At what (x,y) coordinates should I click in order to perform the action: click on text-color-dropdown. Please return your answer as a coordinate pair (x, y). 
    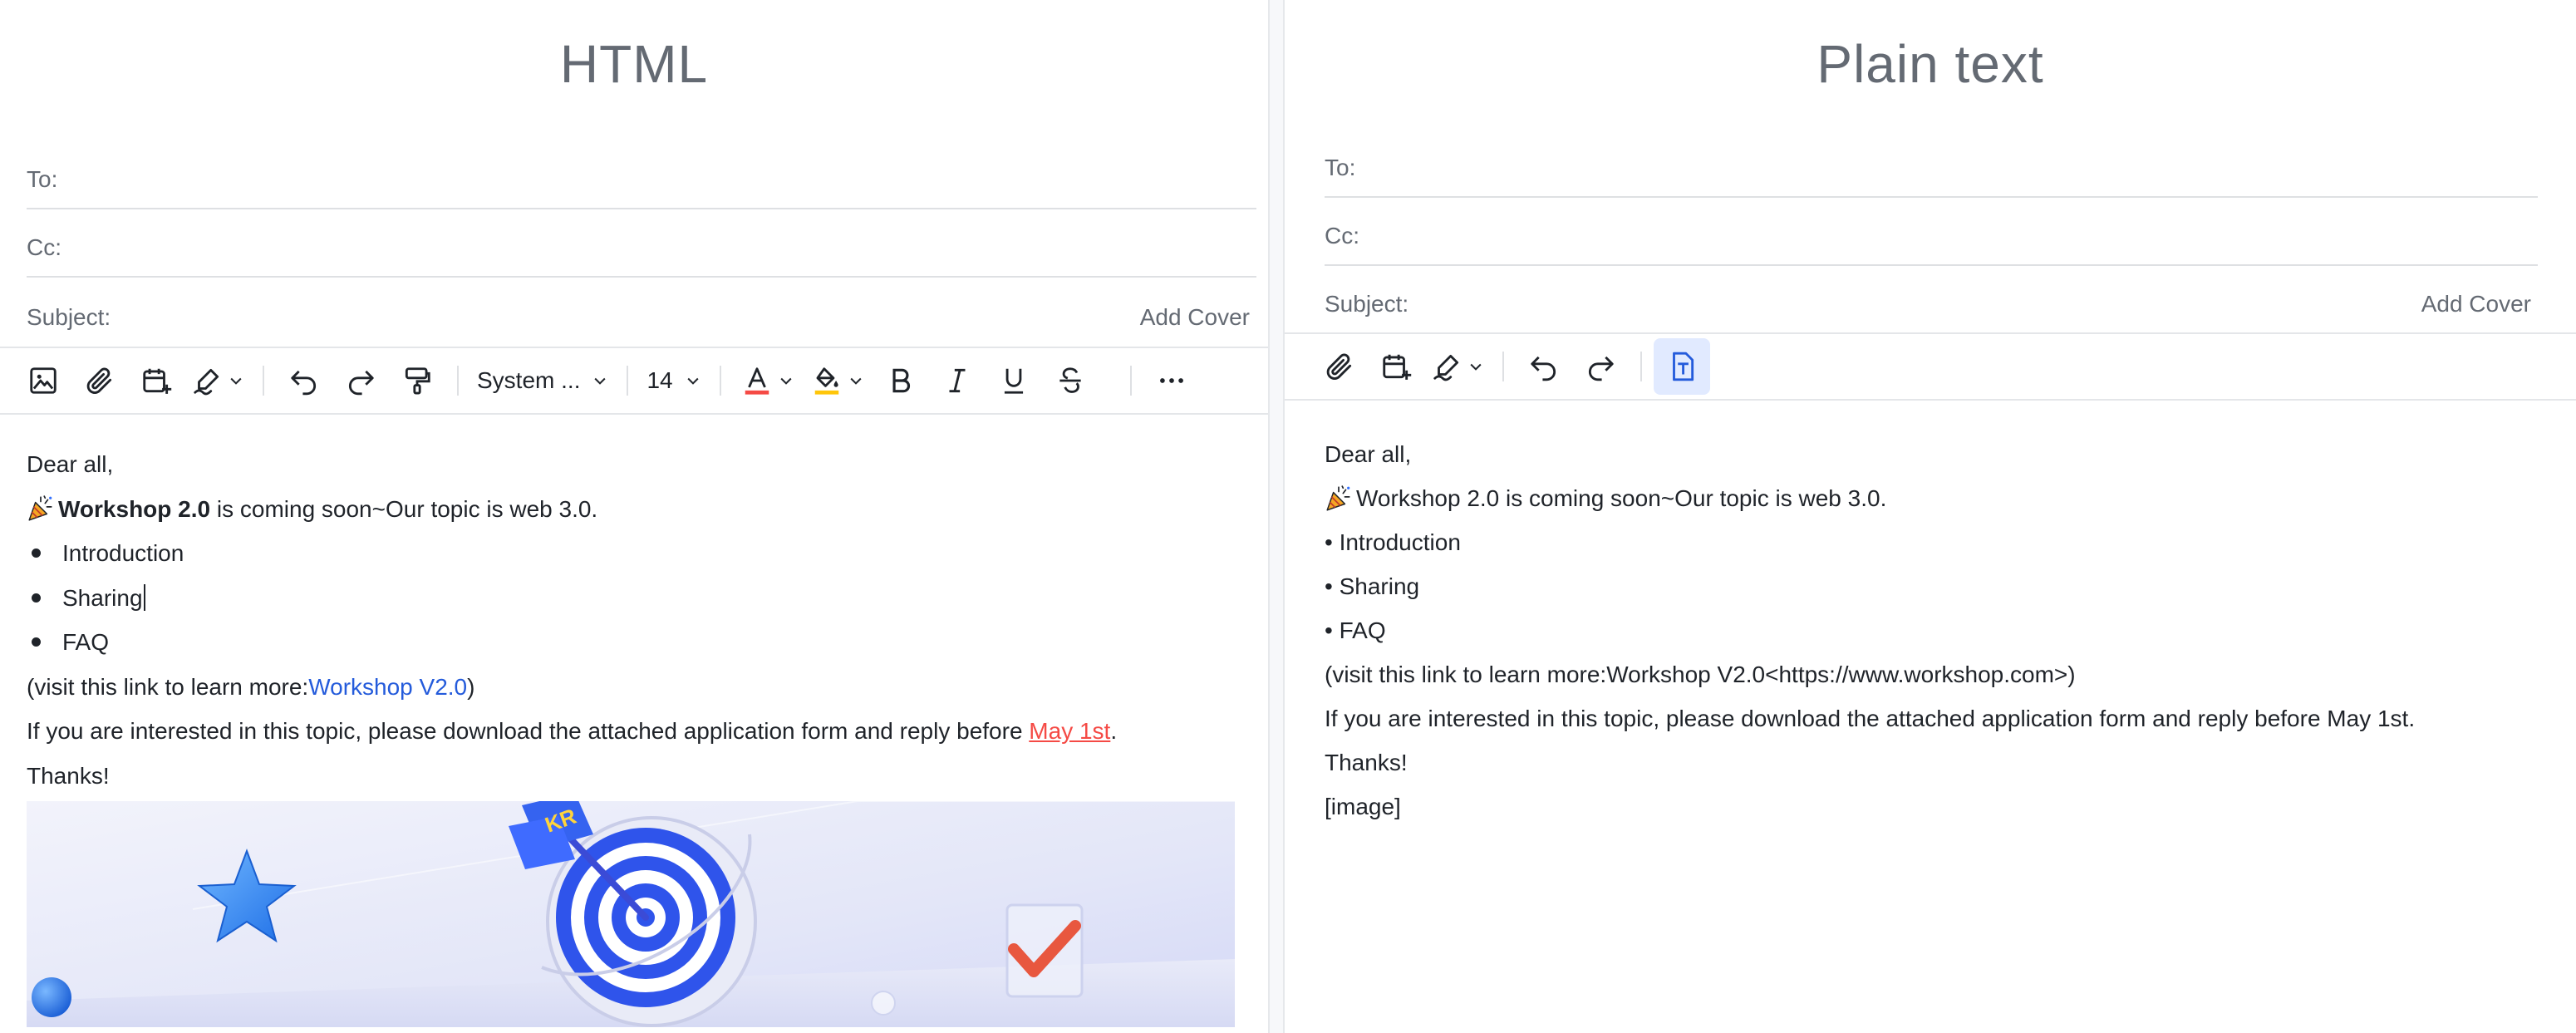
    Looking at the image, I should click on (768, 380).